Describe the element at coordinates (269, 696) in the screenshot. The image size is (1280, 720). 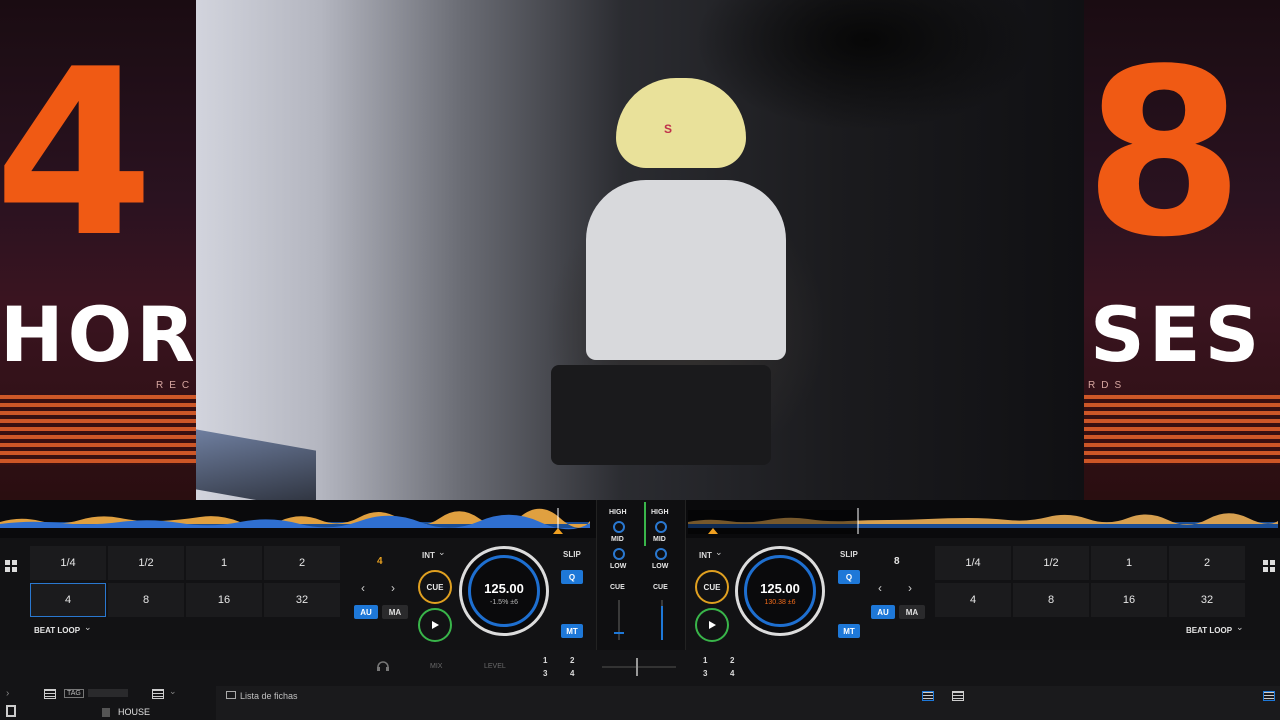
I see `browser-title: Lista de fichas` at that location.